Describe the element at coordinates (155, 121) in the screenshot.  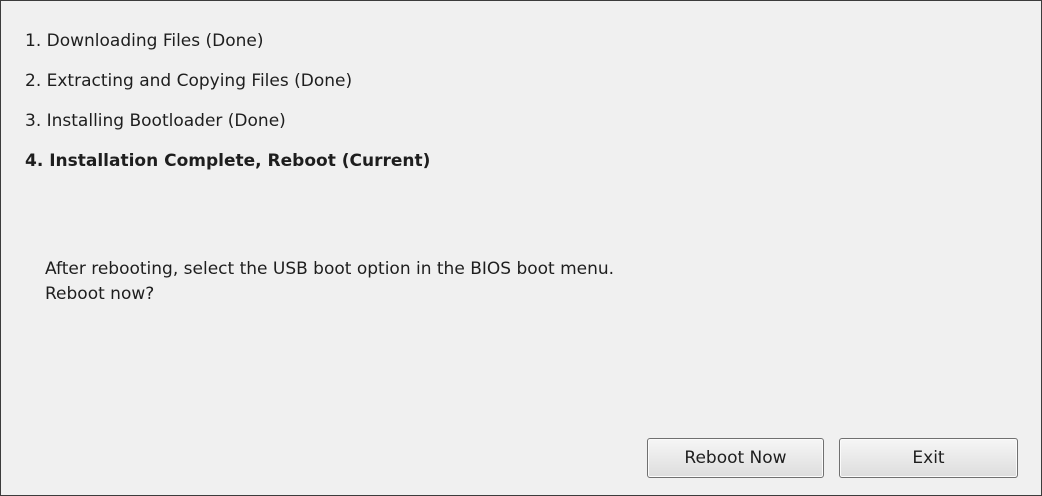
I see `step-installing-bootloader: 3. Installing Bootloader (Done)` at that location.